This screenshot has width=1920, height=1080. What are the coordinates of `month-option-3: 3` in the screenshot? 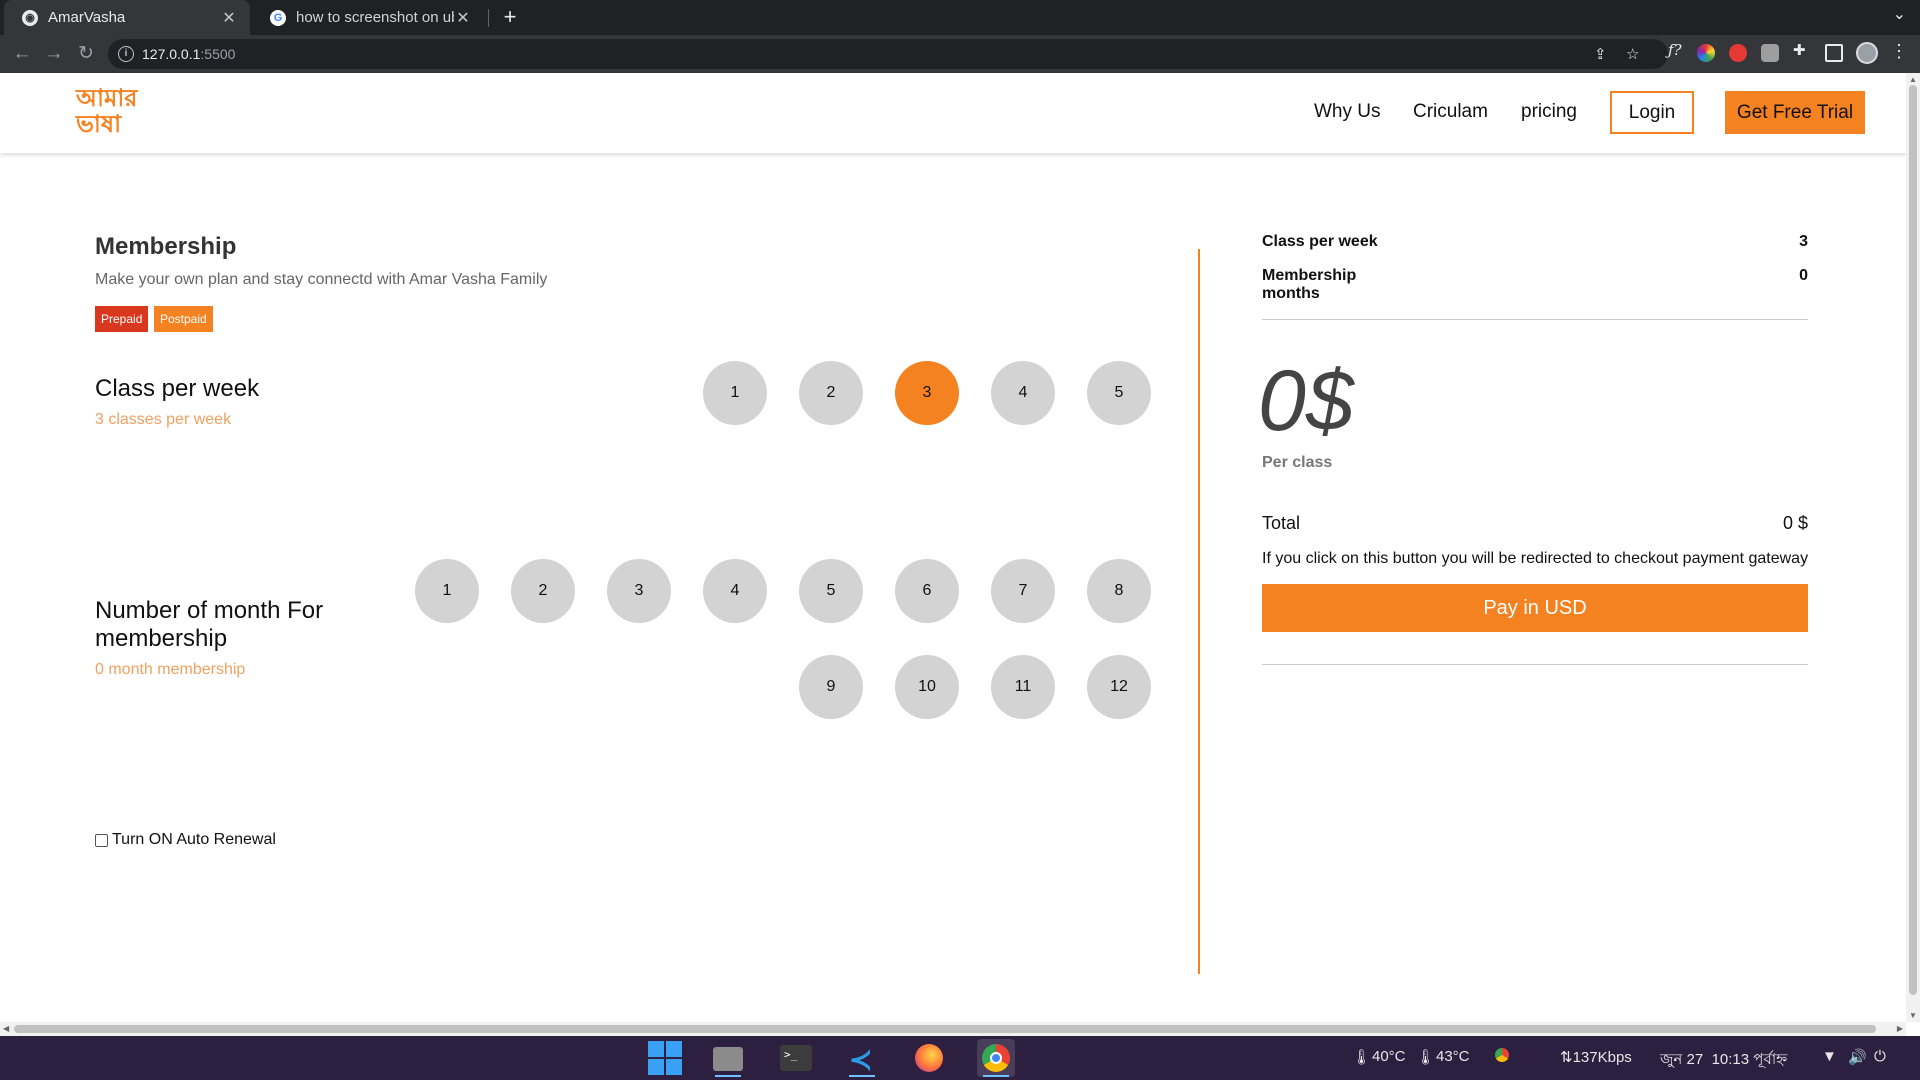 It's located at (639, 591).